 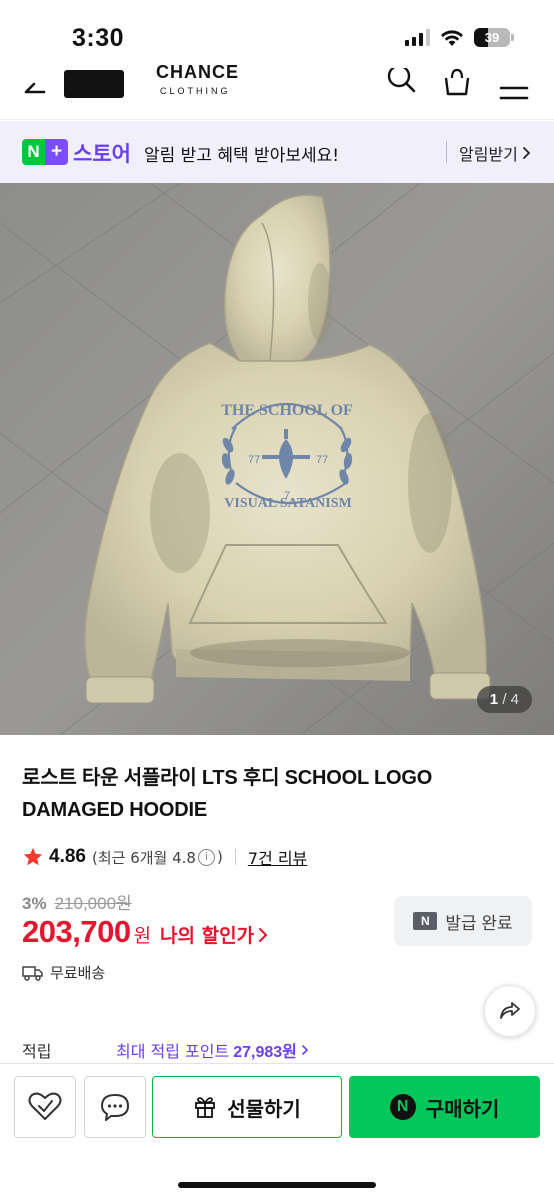 I want to click on bottom-action-bar: 선물하기 N 구매하기, so click(x=277, y=1131).